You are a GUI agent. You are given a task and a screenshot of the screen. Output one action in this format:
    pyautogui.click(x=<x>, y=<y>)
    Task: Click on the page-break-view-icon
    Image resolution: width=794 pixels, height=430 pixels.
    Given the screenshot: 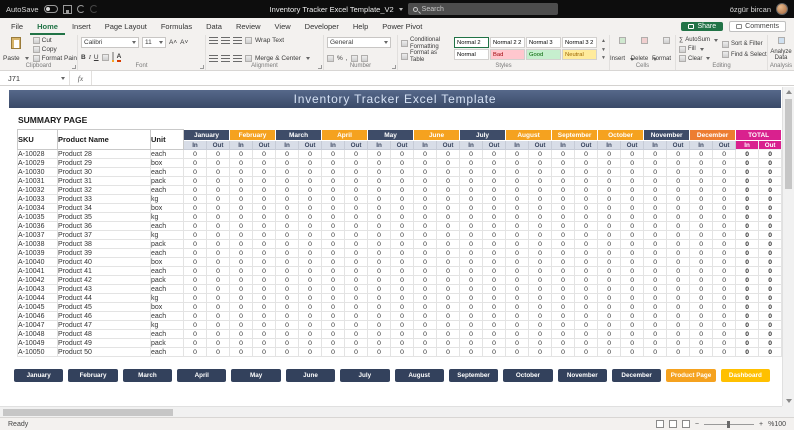 What is the action you would take?
    pyautogui.click(x=685, y=424)
    